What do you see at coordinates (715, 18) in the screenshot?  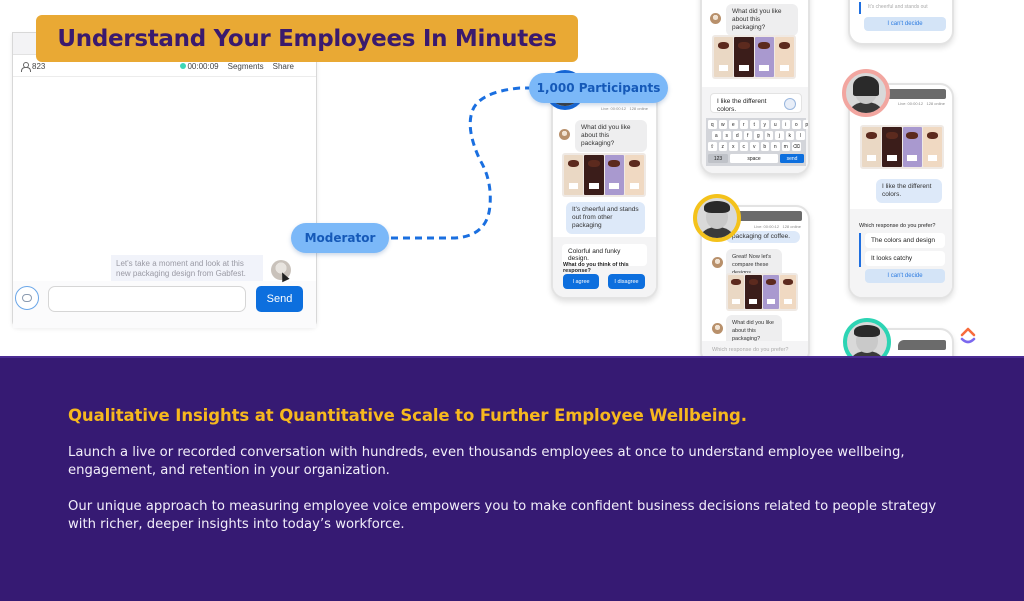 I see `phone-b-avatar` at bounding box center [715, 18].